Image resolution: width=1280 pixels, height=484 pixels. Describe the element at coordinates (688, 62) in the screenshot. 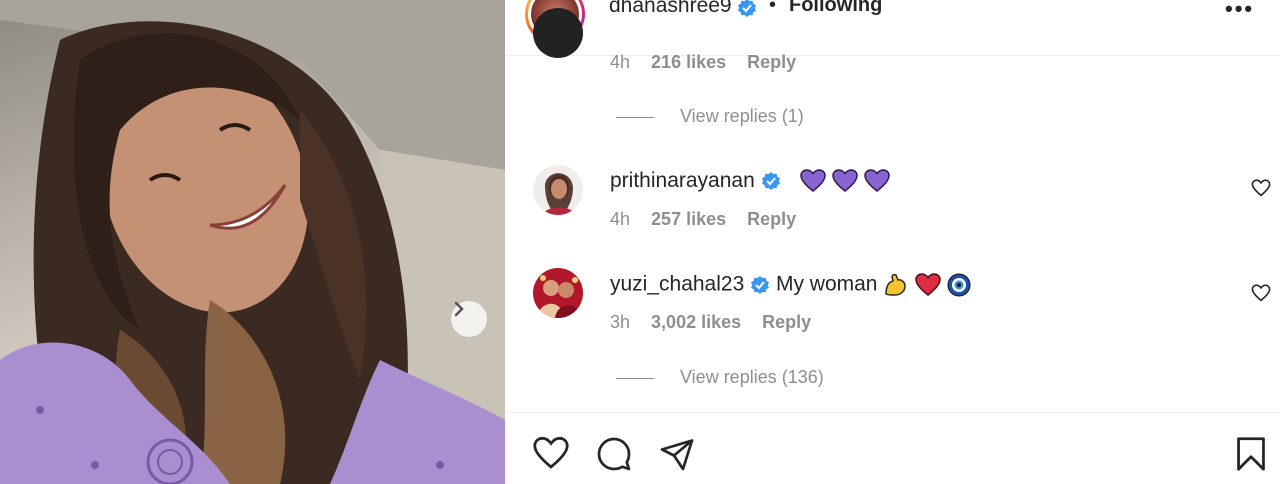

I see `comment-likes: 216 likes` at that location.